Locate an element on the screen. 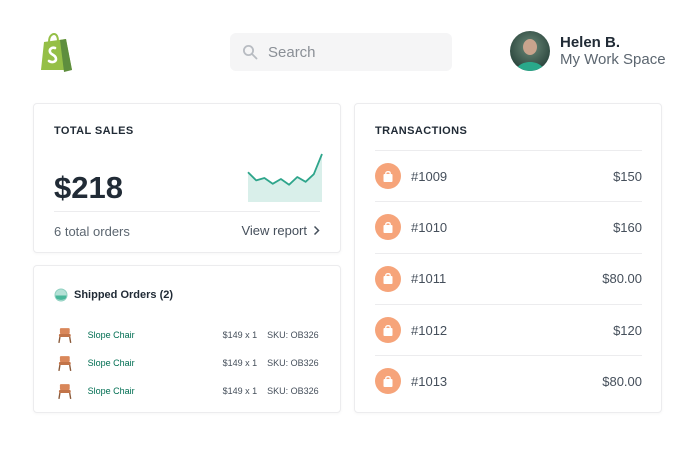 The height and width of the screenshot is (449, 696). workspace-name: My Work Space is located at coordinates (613, 59).